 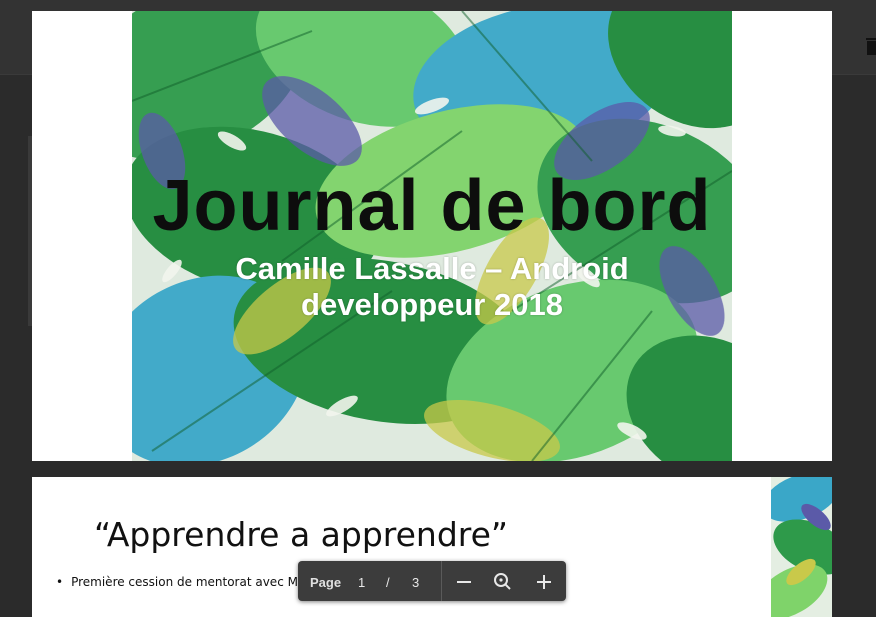 I want to click on slide-2-bullet: • Première cession de mentorat avec M, so click(x=177, y=582).